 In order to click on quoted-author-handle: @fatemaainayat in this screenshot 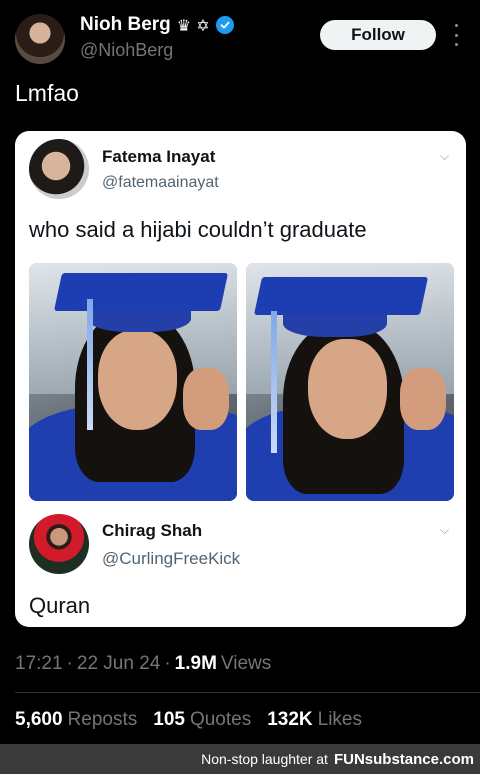, I will do `click(160, 183)`.